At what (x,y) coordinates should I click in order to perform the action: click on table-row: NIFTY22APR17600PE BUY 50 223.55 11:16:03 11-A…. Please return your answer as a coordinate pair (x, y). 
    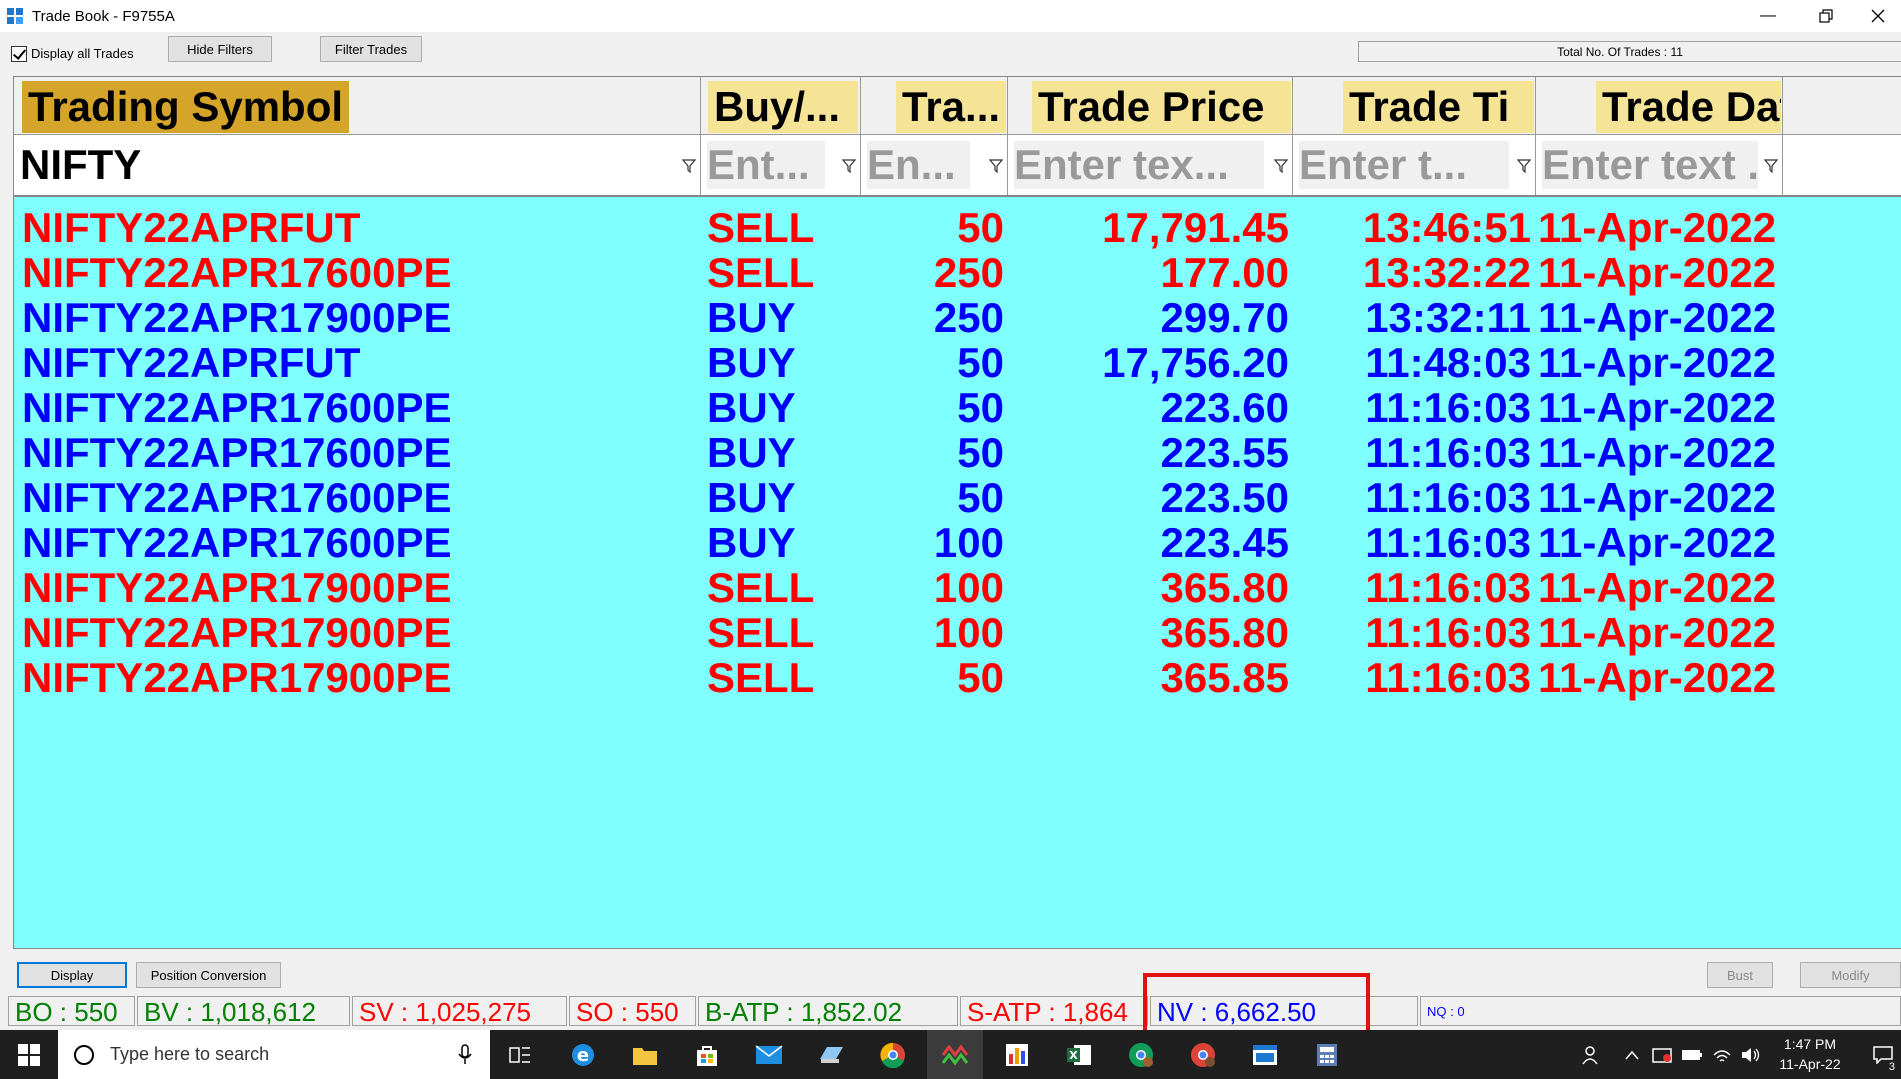
    Looking at the image, I should click on (957, 452).